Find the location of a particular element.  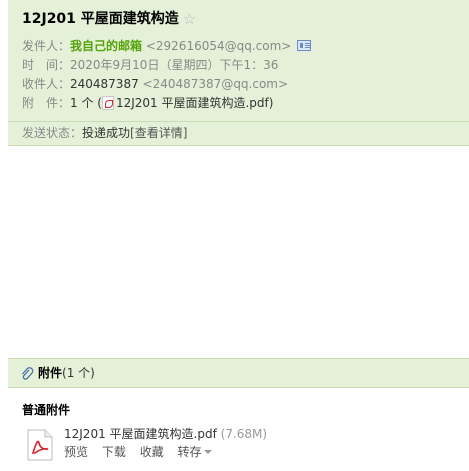

delivery-status: 发送状态：投递成功[查看详情] is located at coordinates (104, 133).